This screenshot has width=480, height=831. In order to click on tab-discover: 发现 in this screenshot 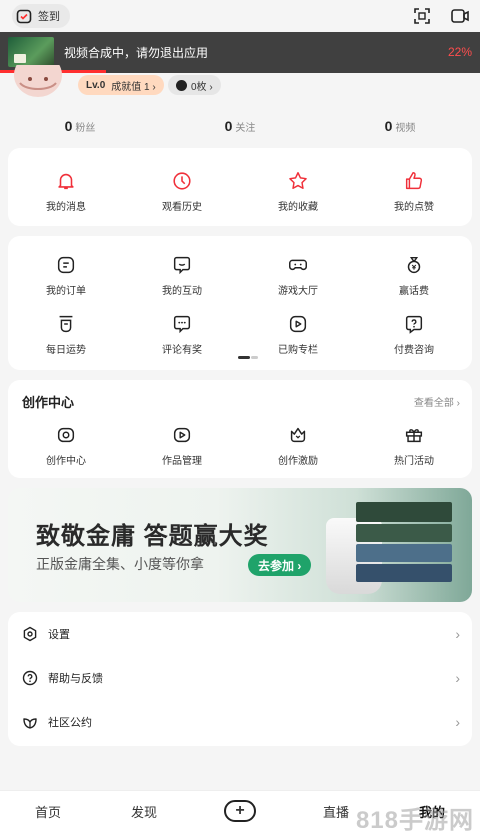, I will do `click(144, 811)`.